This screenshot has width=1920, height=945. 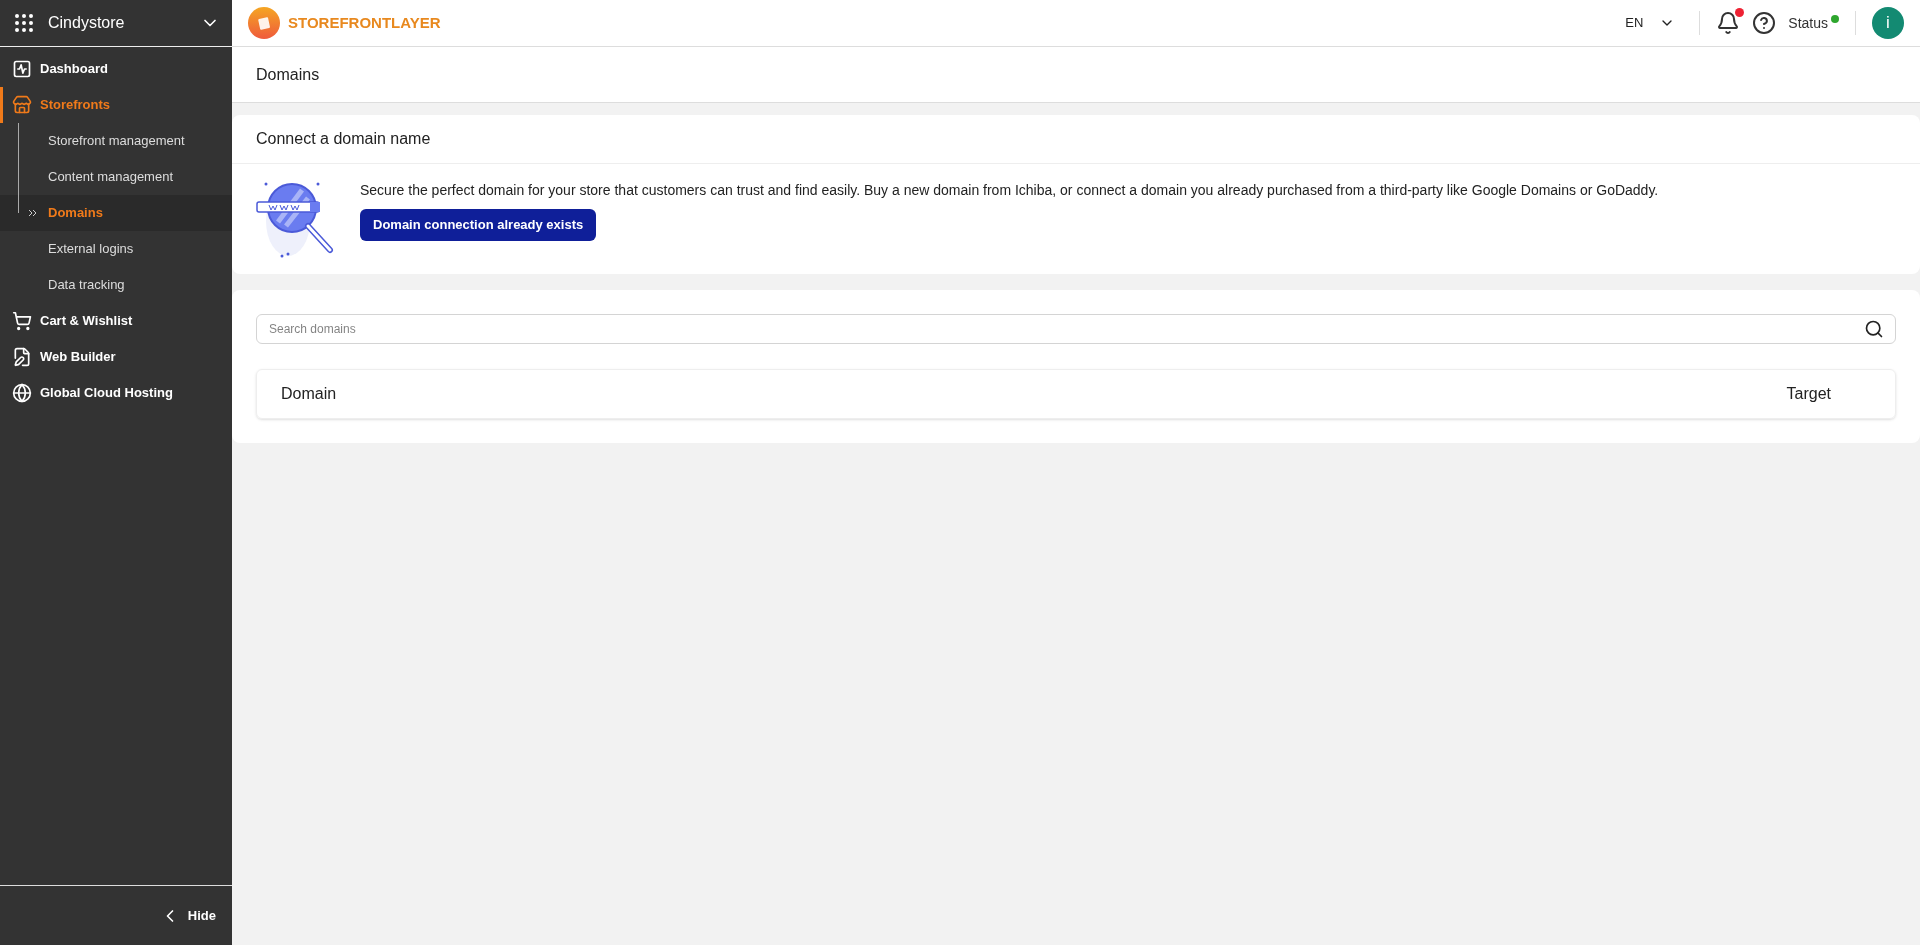 I want to click on sidebar-subitem: External logins, so click(x=116, y=249).